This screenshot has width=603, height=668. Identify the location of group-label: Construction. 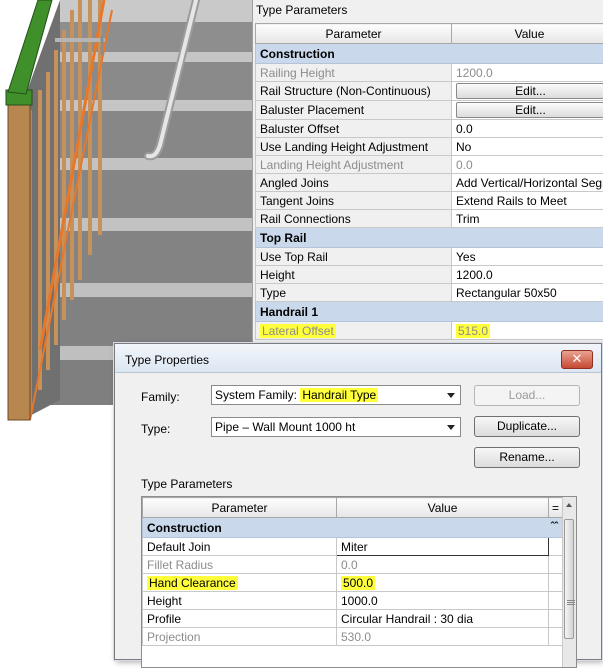
(184, 528).